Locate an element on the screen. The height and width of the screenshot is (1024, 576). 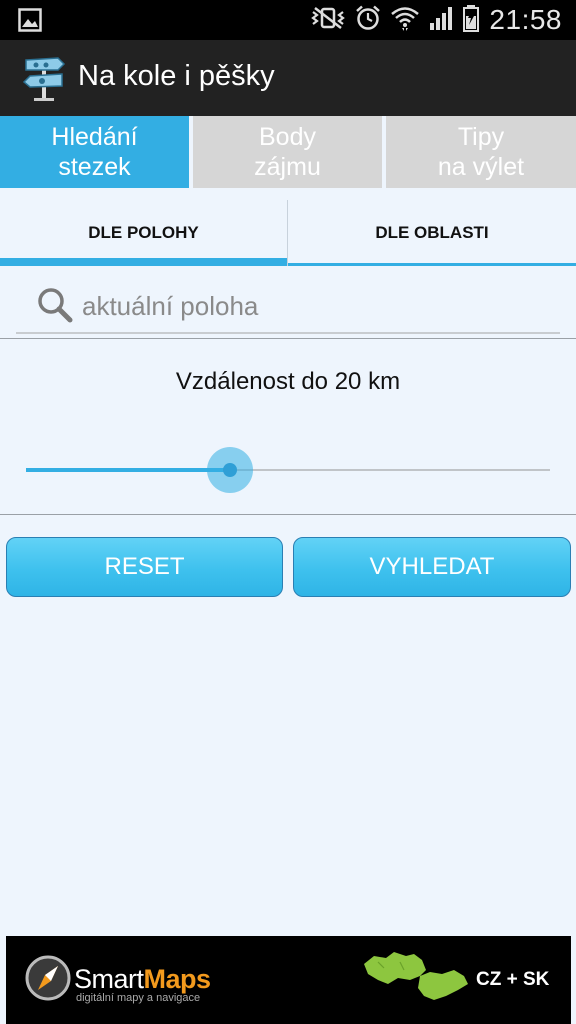
region-label: CZ + SK is located at coordinates (513, 979).